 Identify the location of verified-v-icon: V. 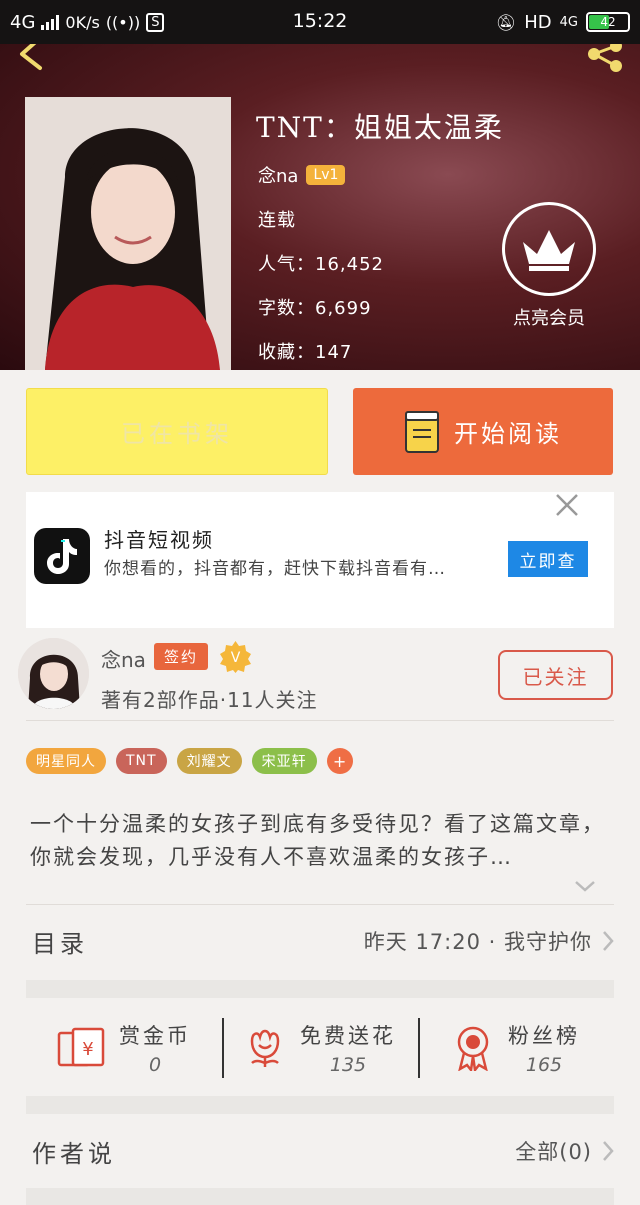
(235, 656).